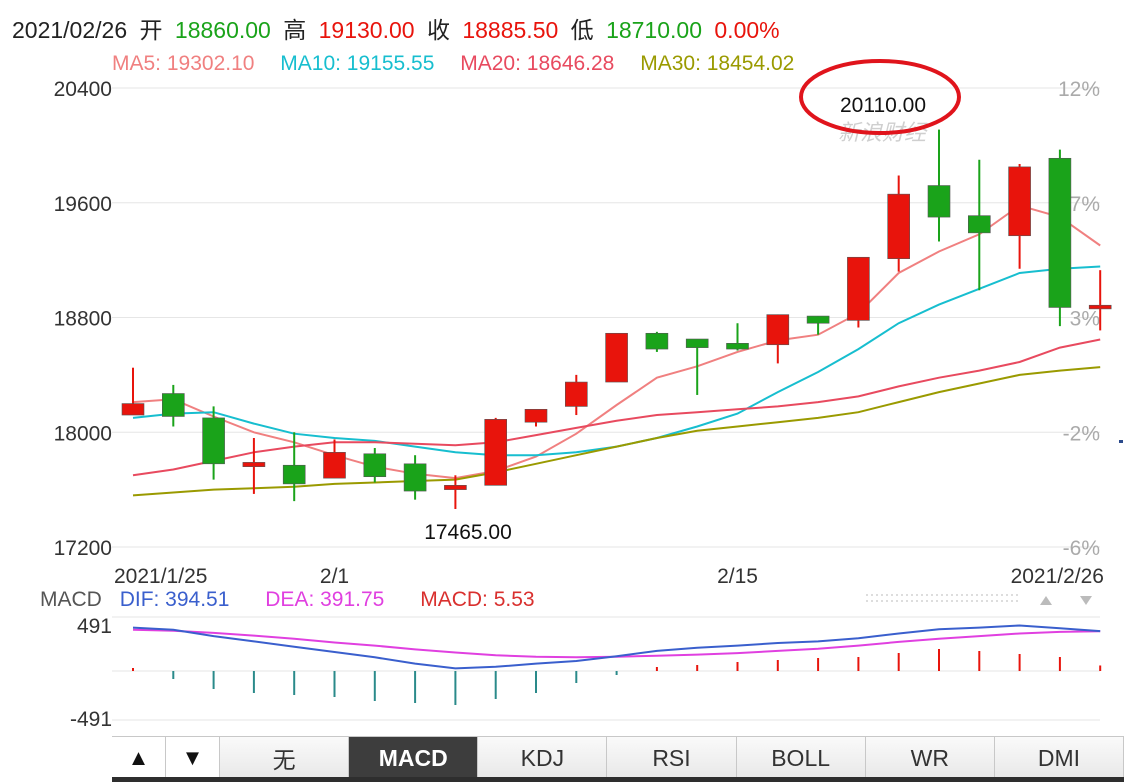 This screenshot has height=782, width=1124. What do you see at coordinates (71, 599) in the screenshot?
I see `macd-title: MACD` at bounding box center [71, 599].